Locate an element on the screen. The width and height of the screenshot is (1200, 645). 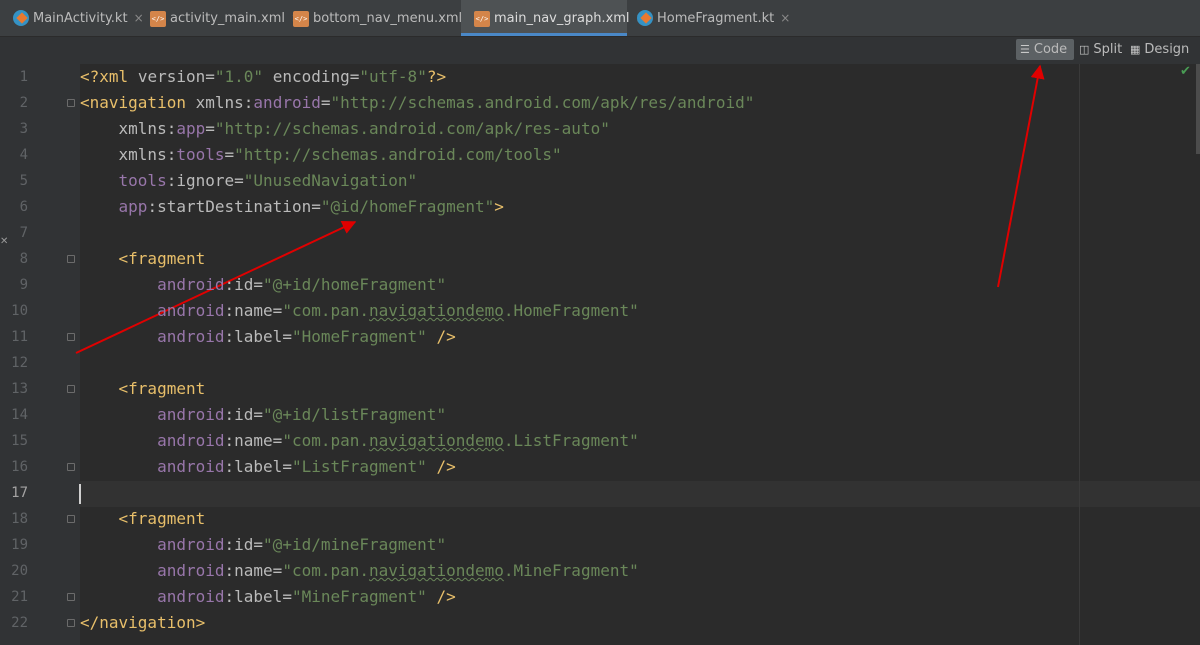
line-number: 11 is located at coordinates (19, 337).